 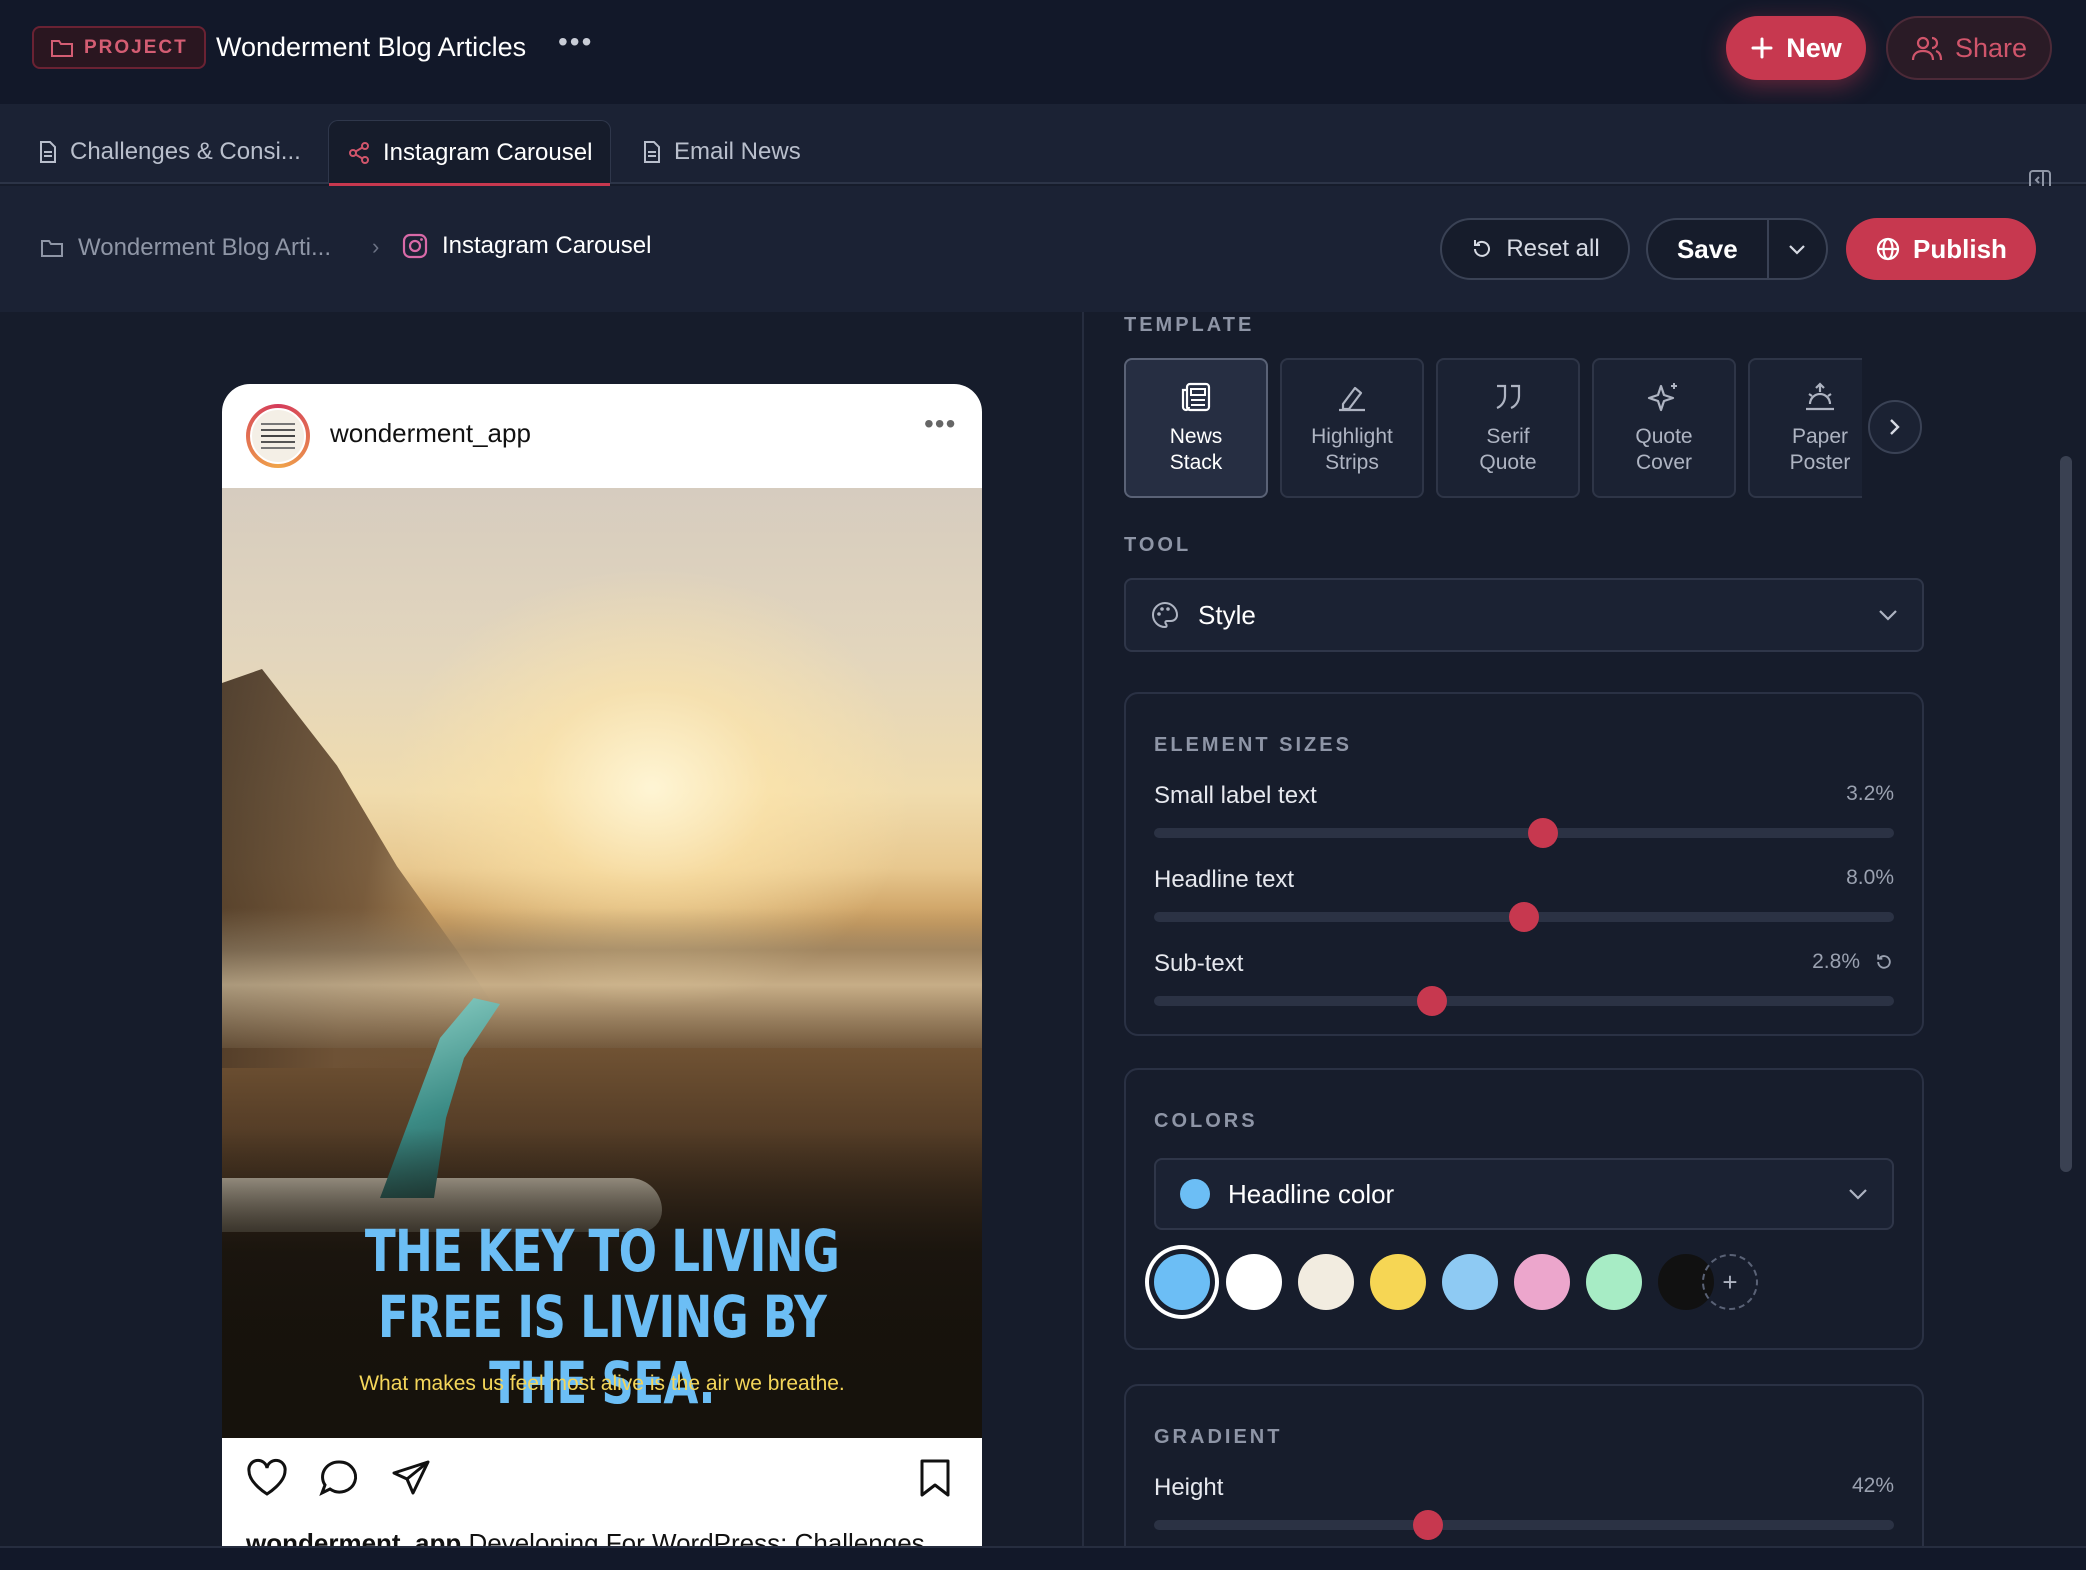 I want to click on comment-icon, so click(x=338, y=1478).